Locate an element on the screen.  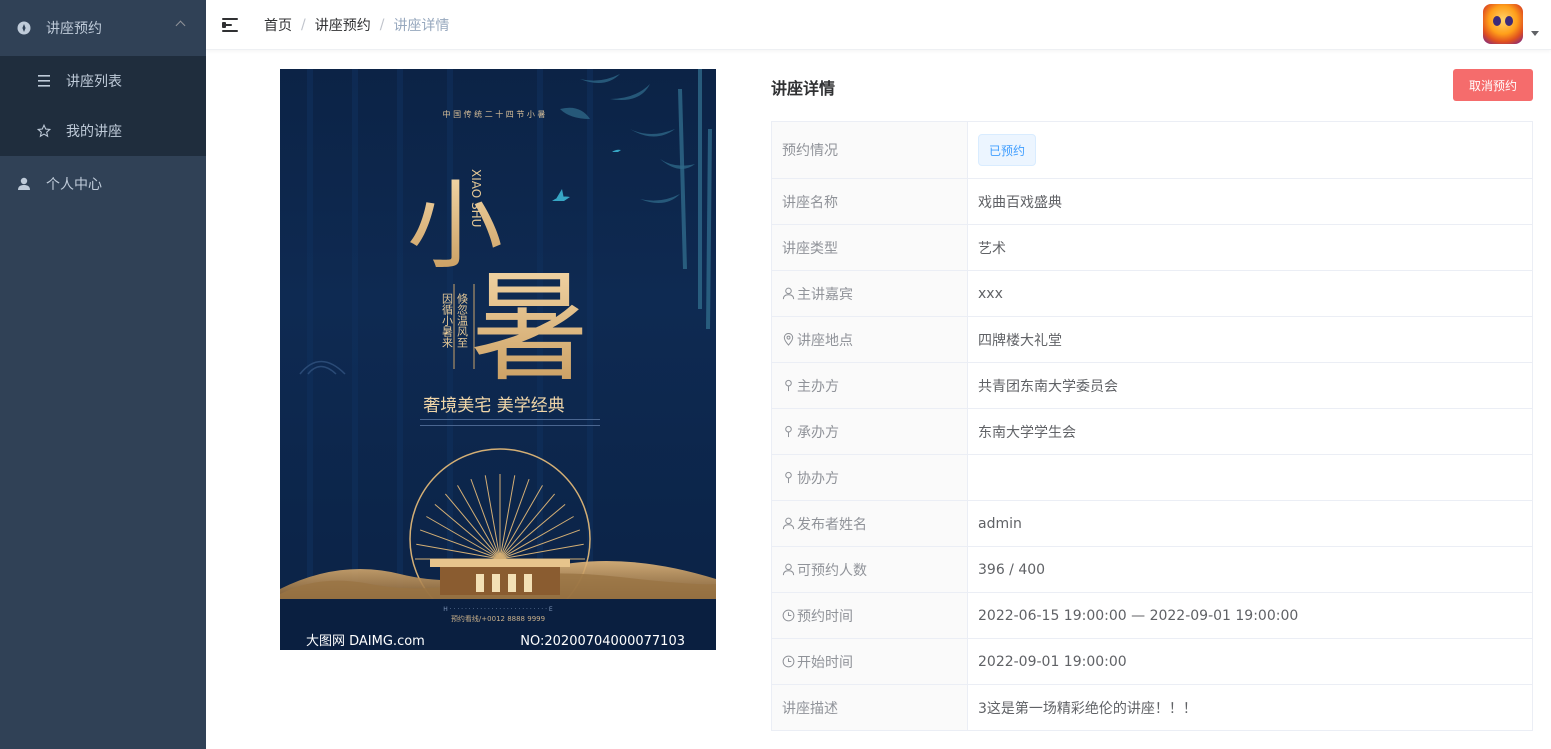
hamburger-icon is located at coordinates (231, 24).